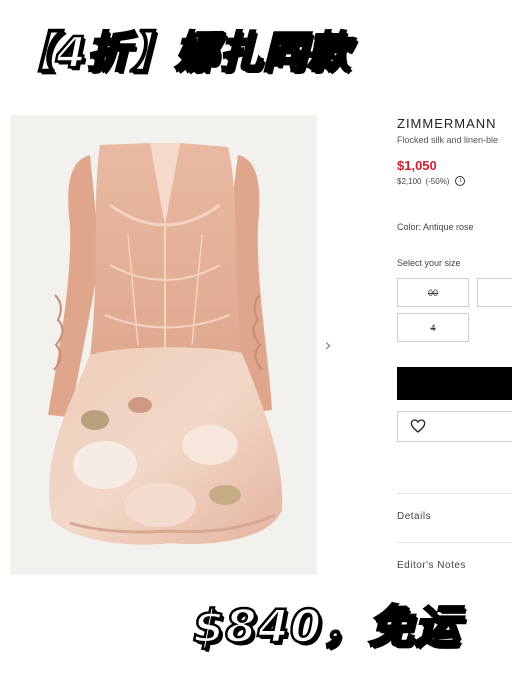  What do you see at coordinates (414, 516) in the screenshot?
I see `accordion-details: Details` at bounding box center [414, 516].